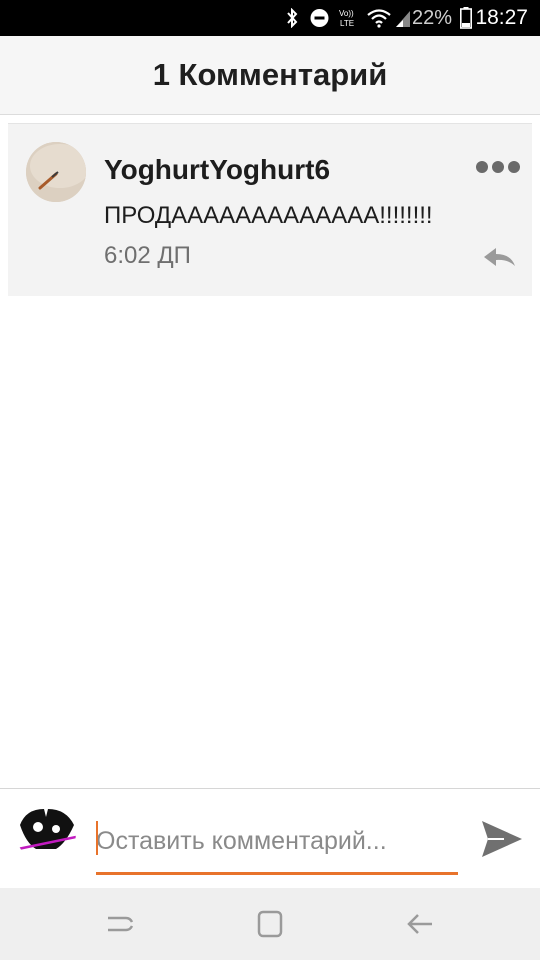 This screenshot has width=540, height=960. I want to click on bluetooth-icon, so click(292, 18).